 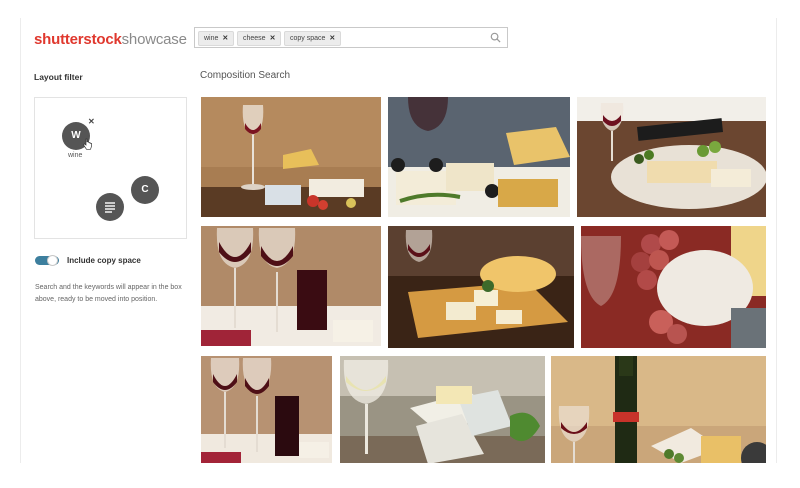 I want to click on text-lines-icon, so click(x=110, y=207).